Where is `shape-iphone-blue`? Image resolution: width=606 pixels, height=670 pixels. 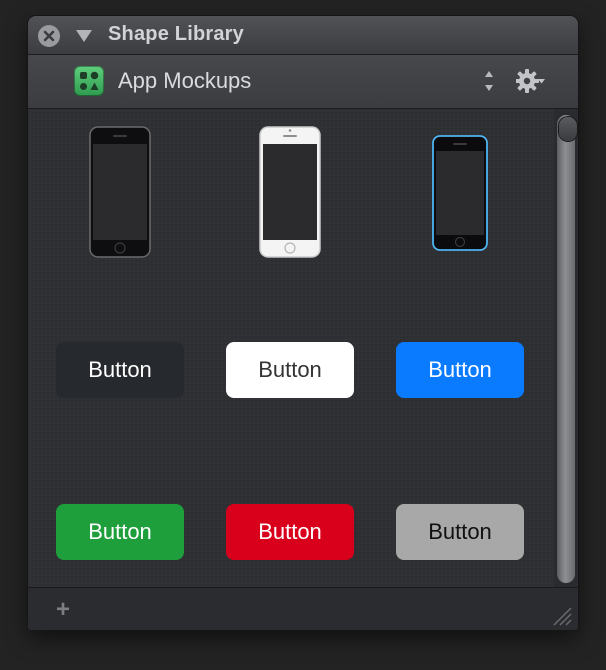
shape-iphone-blue is located at coordinates (460, 193).